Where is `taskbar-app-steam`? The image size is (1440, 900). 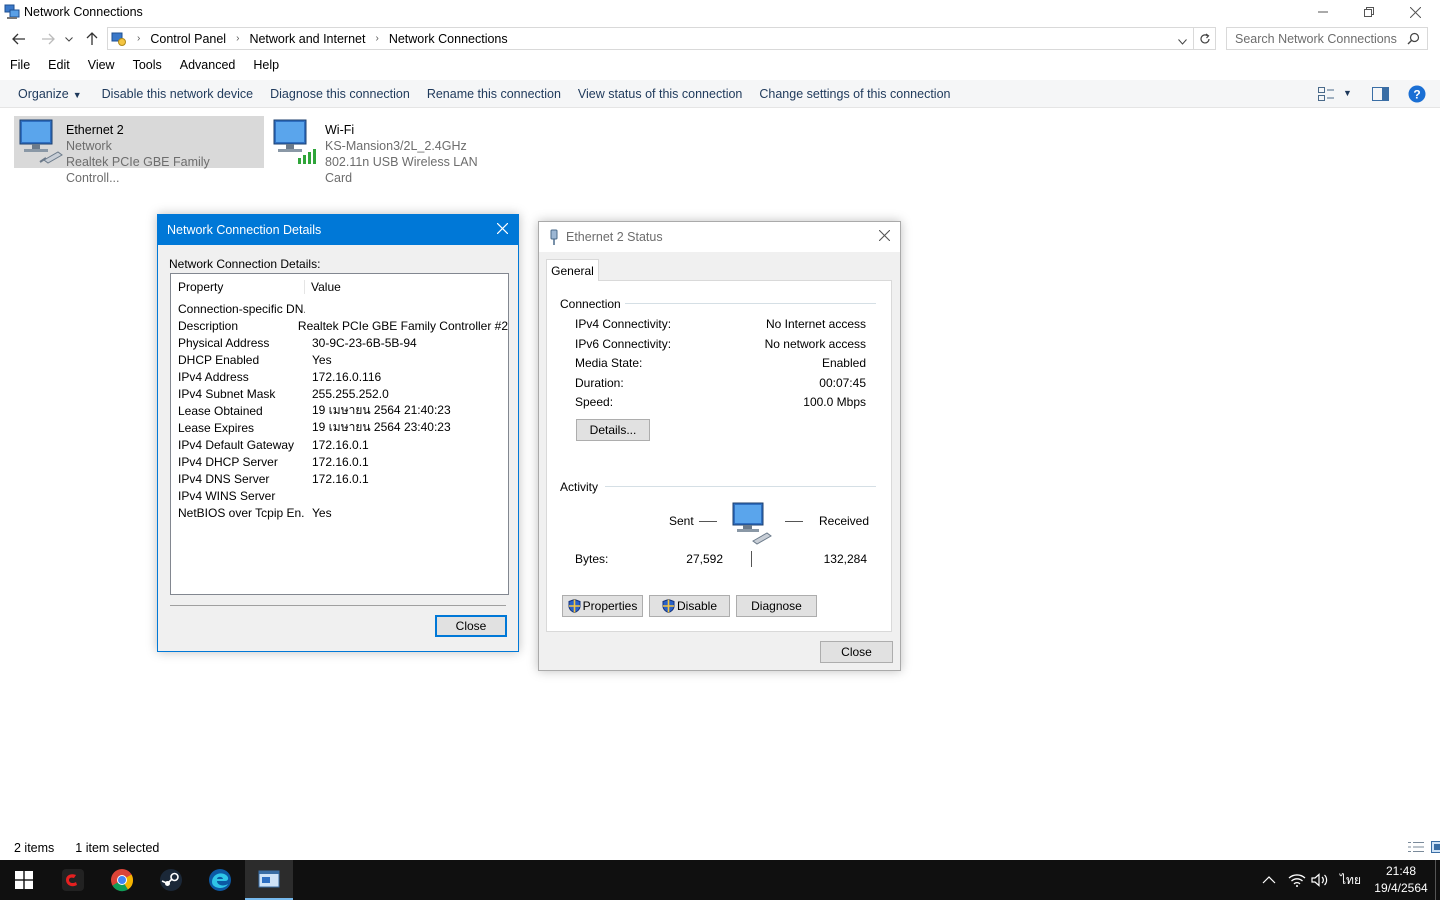 taskbar-app-steam is located at coordinates (171, 880).